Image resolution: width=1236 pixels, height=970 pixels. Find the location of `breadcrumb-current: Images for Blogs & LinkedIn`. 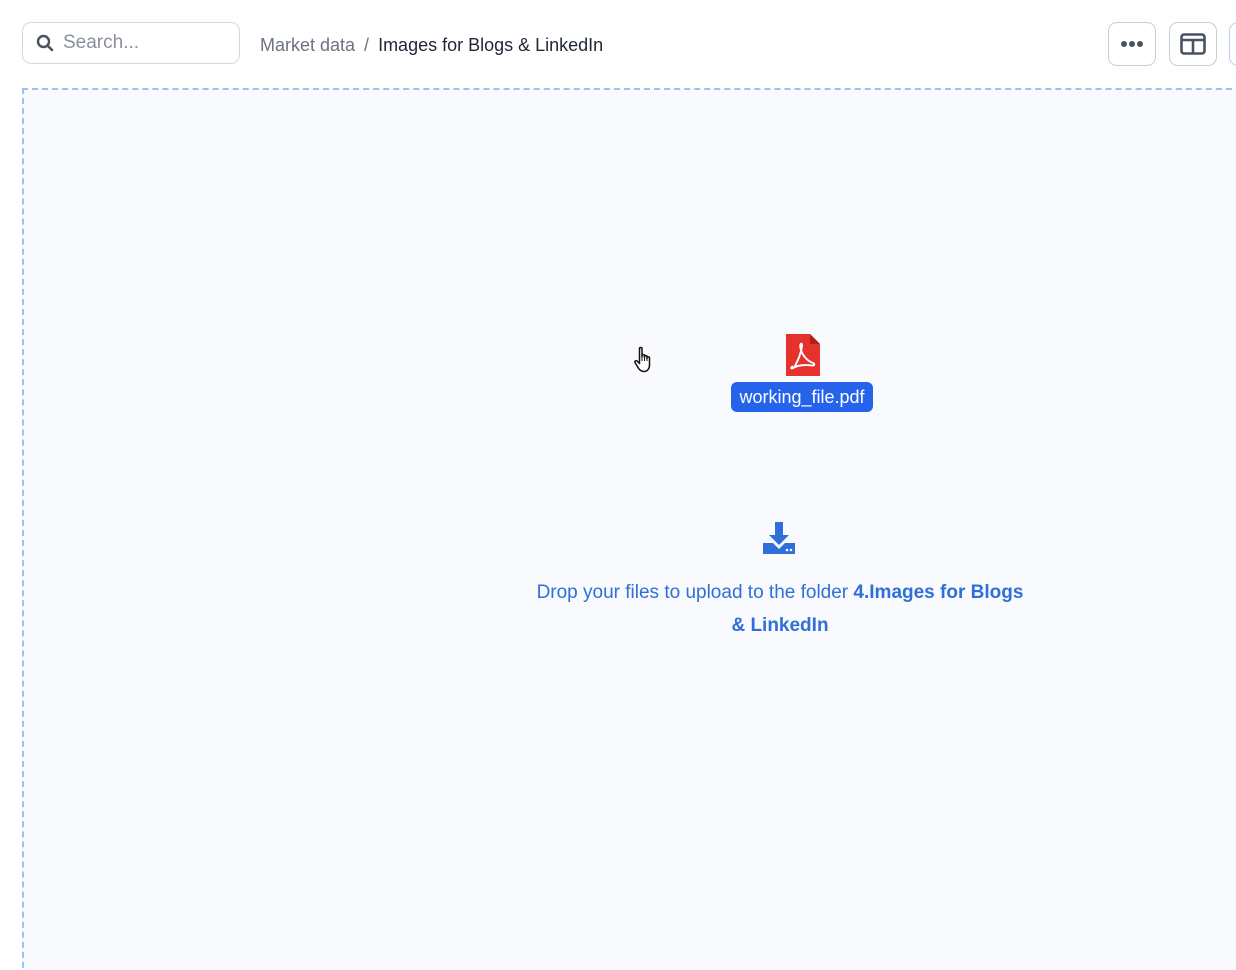

breadcrumb-current: Images for Blogs & LinkedIn is located at coordinates (491, 45).